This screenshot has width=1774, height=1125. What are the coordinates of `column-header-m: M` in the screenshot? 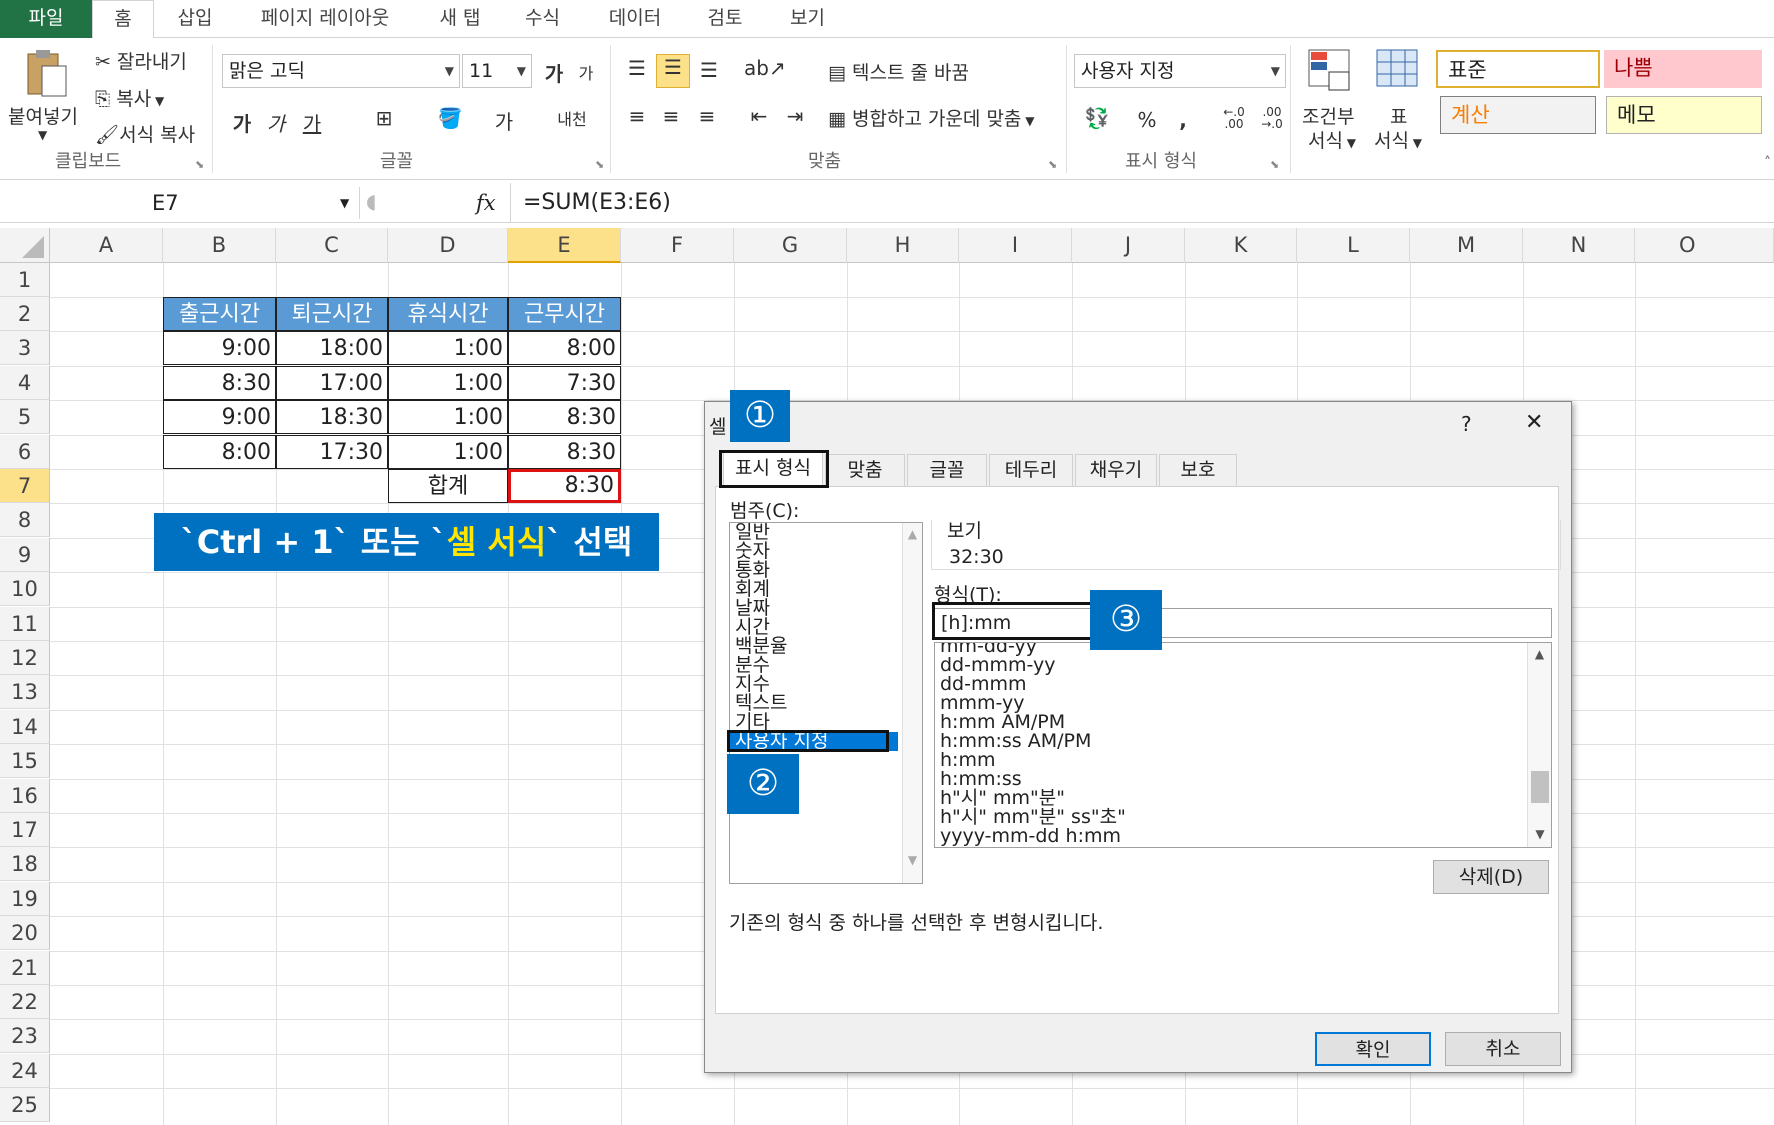 It's located at (1466, 245).